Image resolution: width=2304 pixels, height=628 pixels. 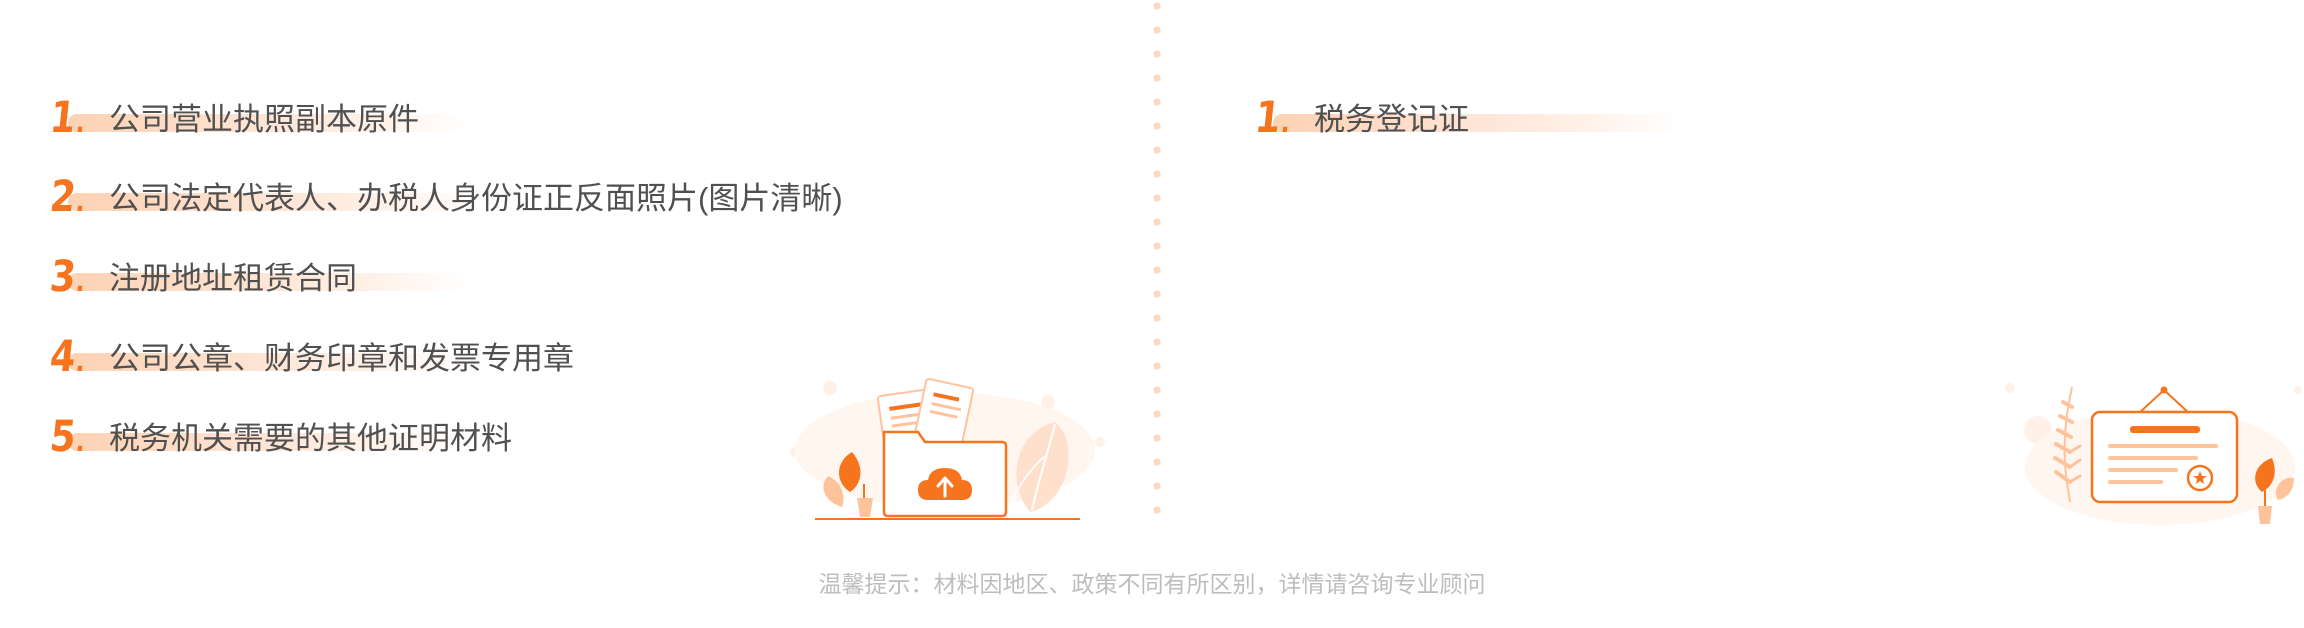 I want to click on list-item: 2. 公司法定代表人、办税人身份证正反面照片(图片清晰), so click(x=445, y=197).